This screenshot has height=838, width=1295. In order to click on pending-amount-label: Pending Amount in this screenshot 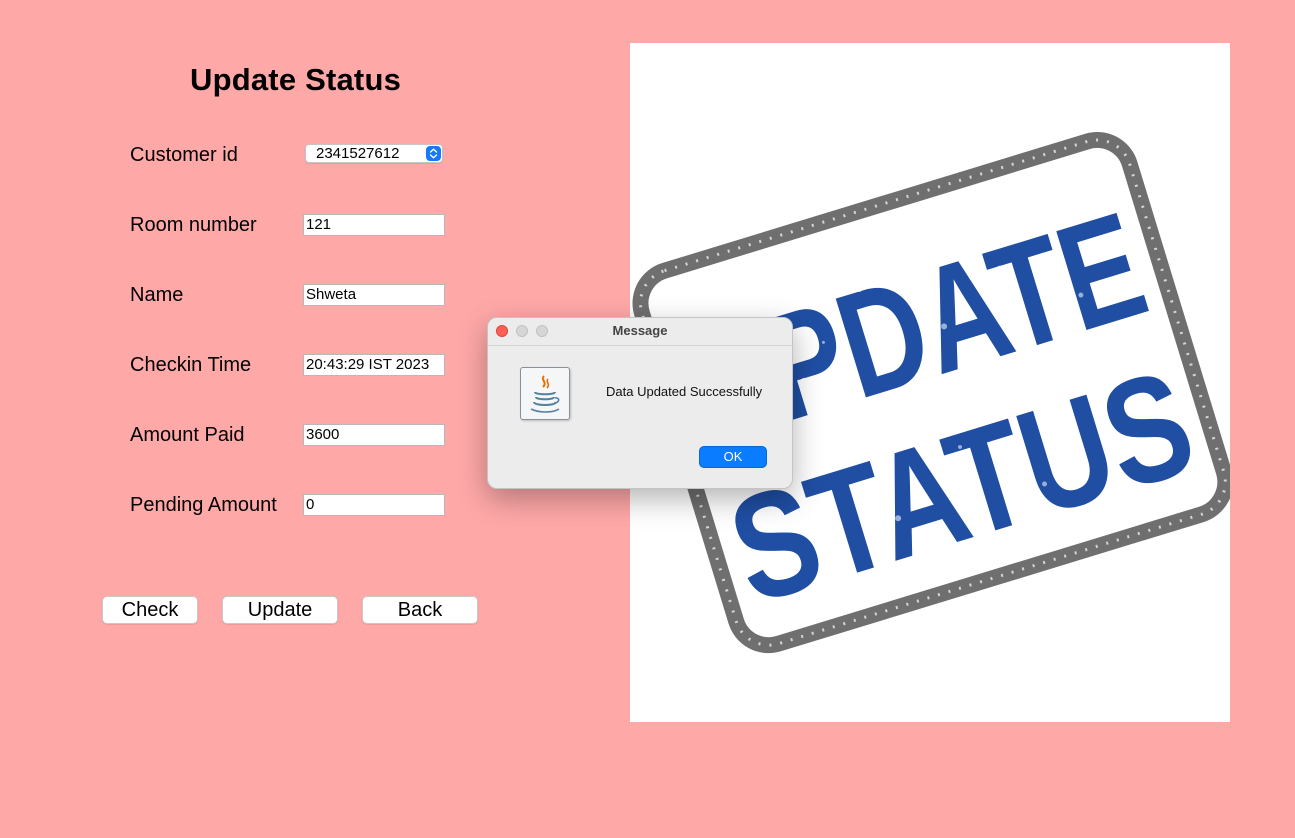, I will do `click(203, 505)`.